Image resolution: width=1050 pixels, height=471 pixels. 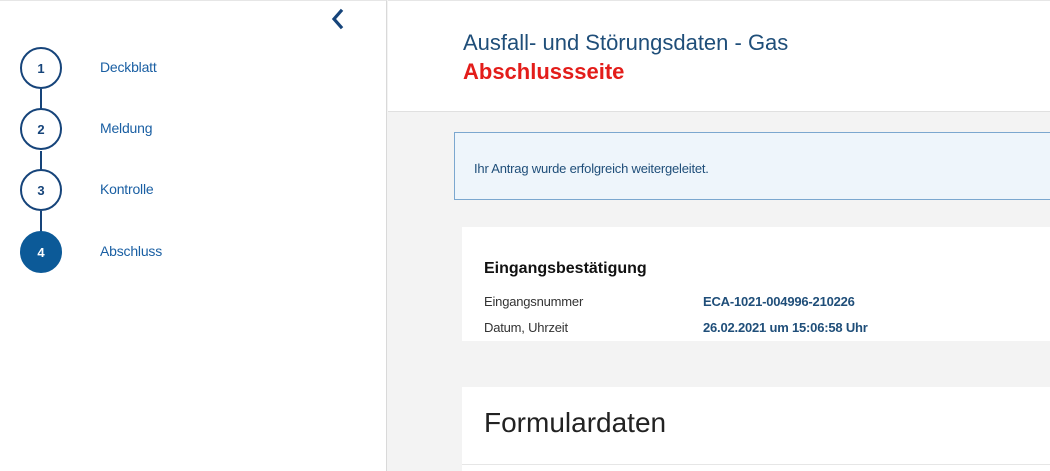 I want to click on divider, so click(x=756, y=464).